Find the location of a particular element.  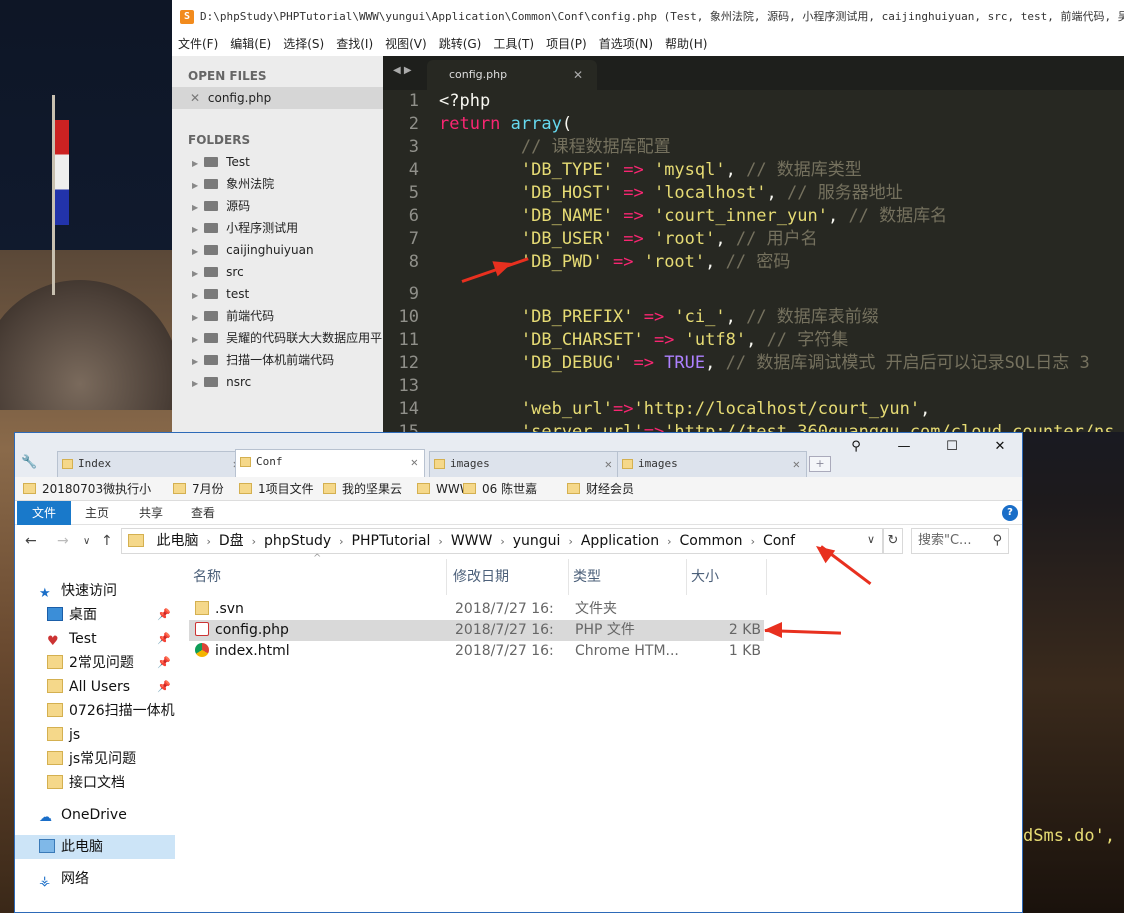

breadcrumb-item: Application is located at coordinates (620, 541).